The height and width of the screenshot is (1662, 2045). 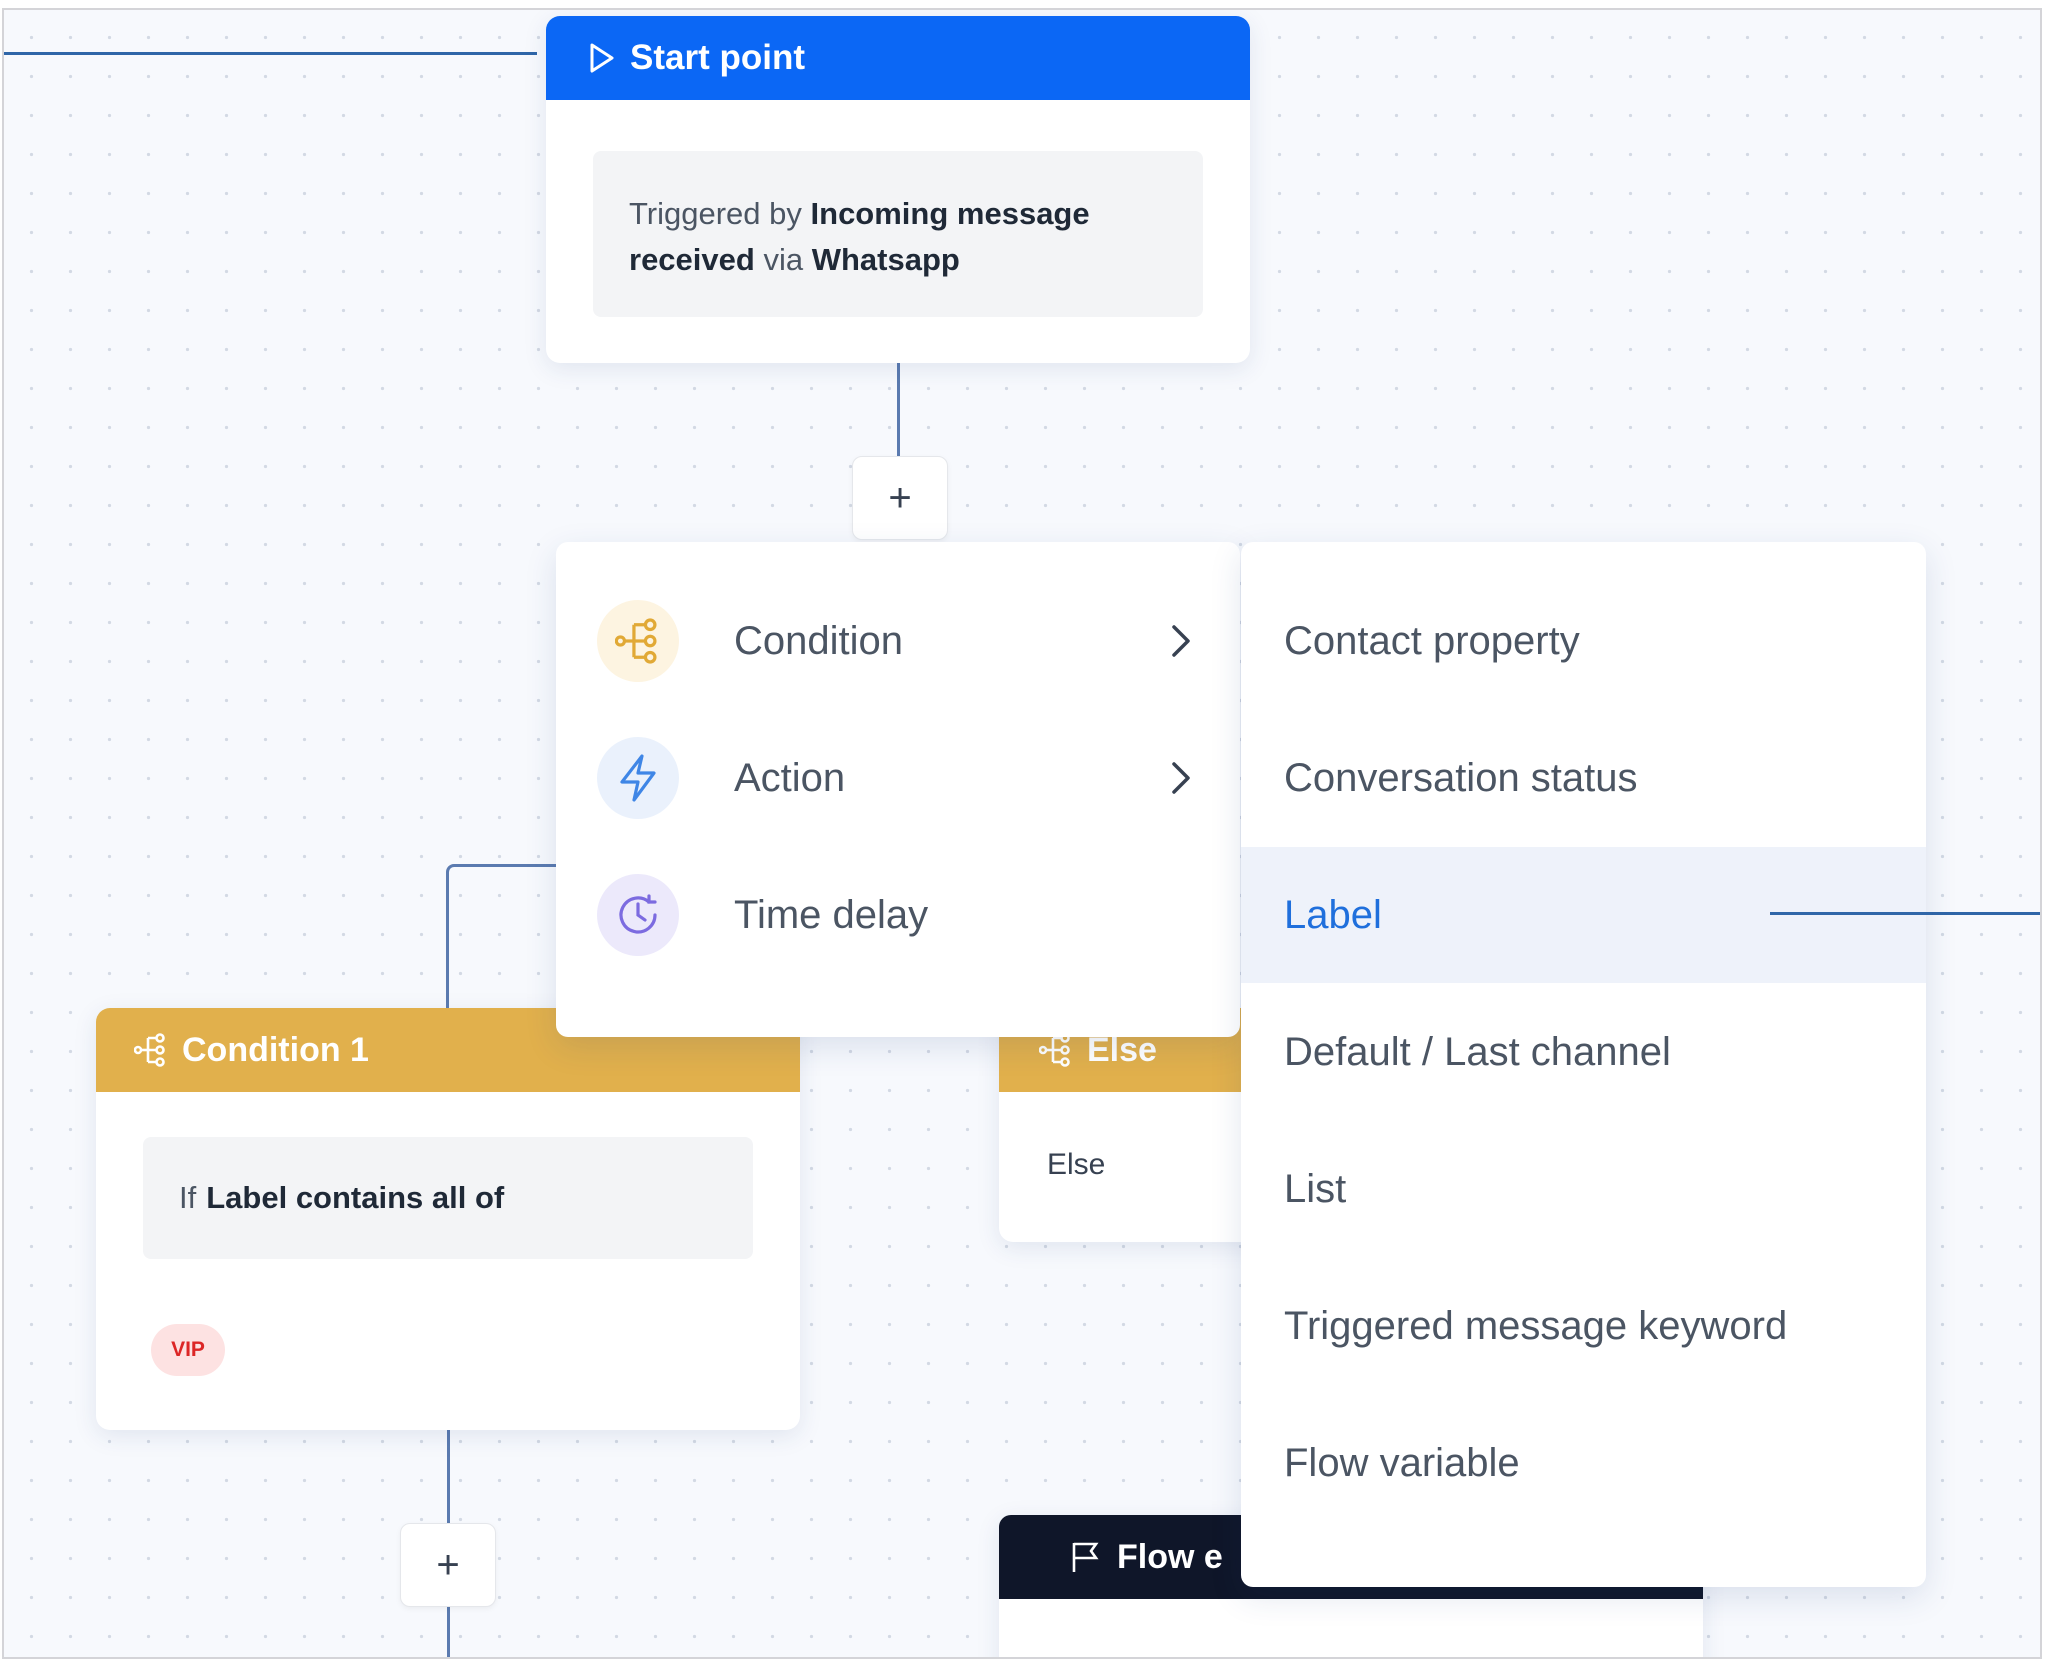 I want to click on menu-item-condition: Condition, so click(x=898, y=641).